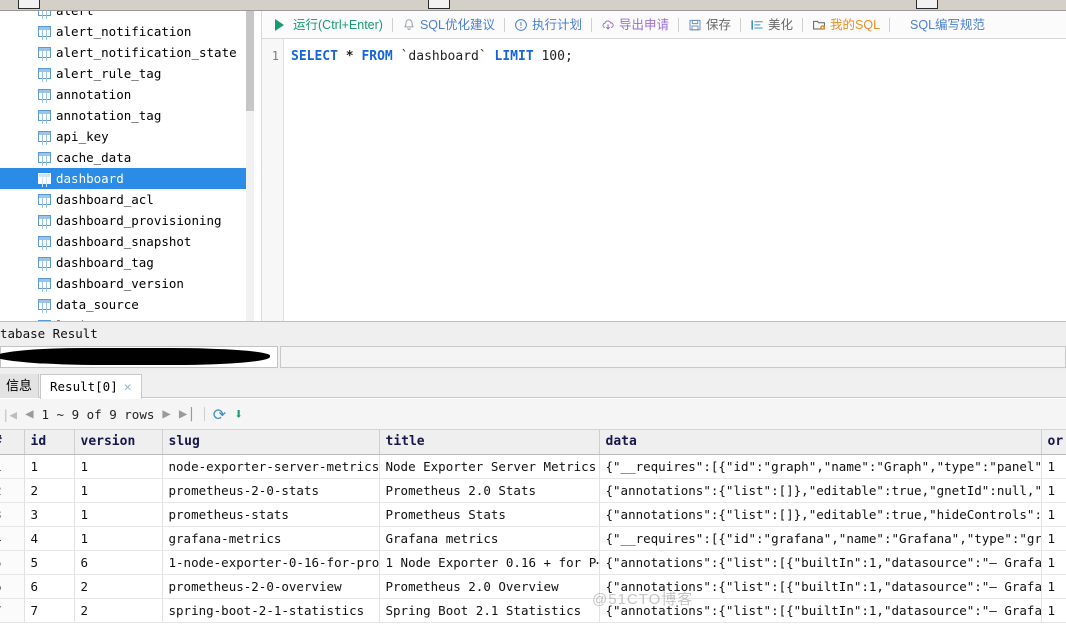 The image size is (1066, 624). I want to click on tree-item-table: cache_data, so click(123, 157).